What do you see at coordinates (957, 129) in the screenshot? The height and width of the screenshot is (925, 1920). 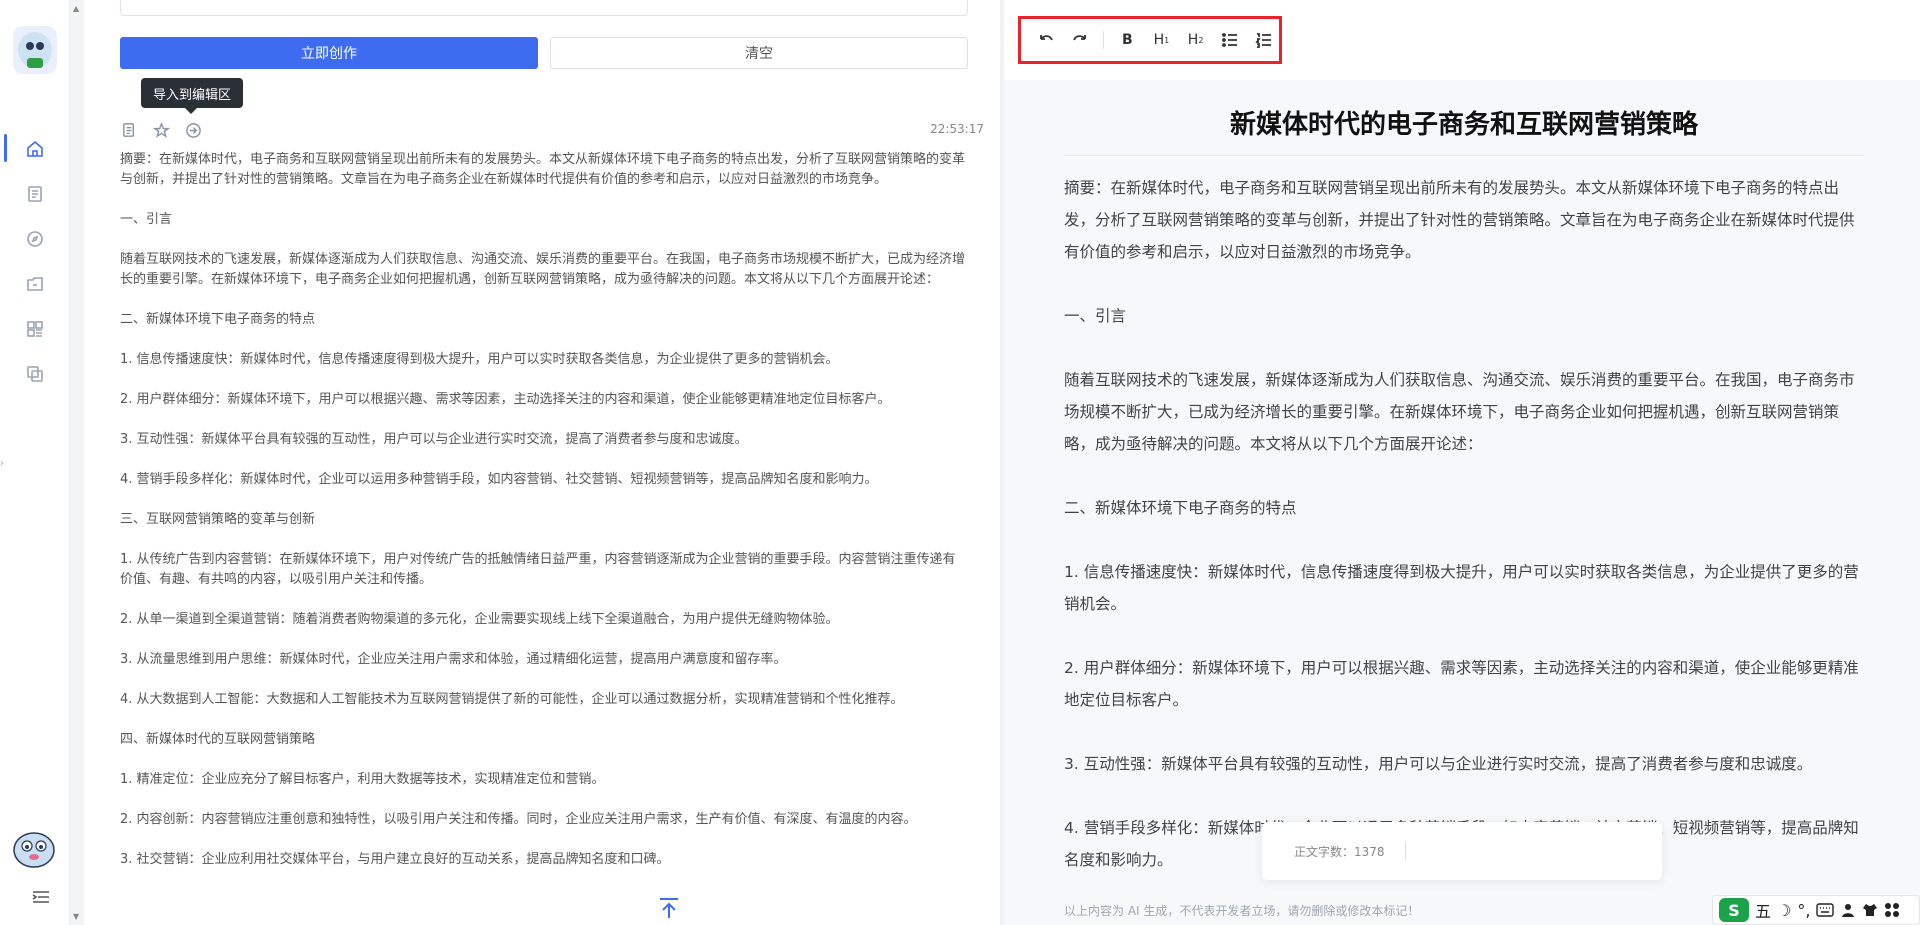 I see `result-timestamp: 22:53:17` at bounding box center [957, 129].